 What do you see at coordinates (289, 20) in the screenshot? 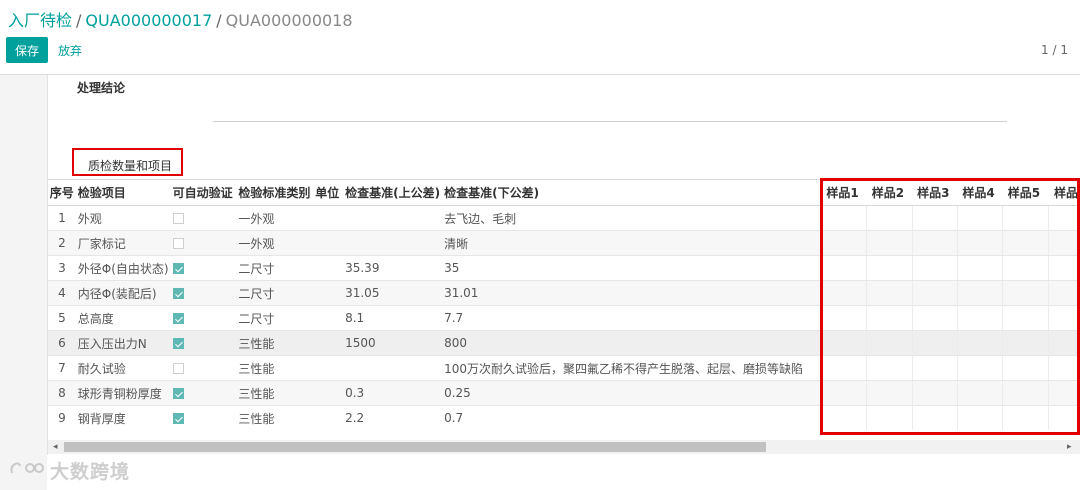
I see `breadcrumb-current: QUA000000018` at bounding box center [289, 20].